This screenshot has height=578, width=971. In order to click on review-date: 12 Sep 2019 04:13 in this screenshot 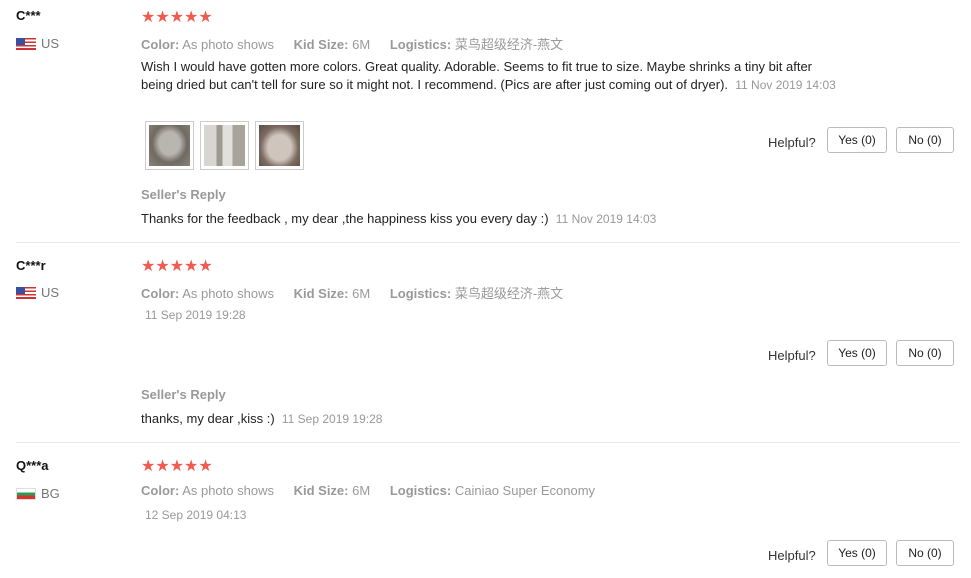, I will do `click(196, 515)`.